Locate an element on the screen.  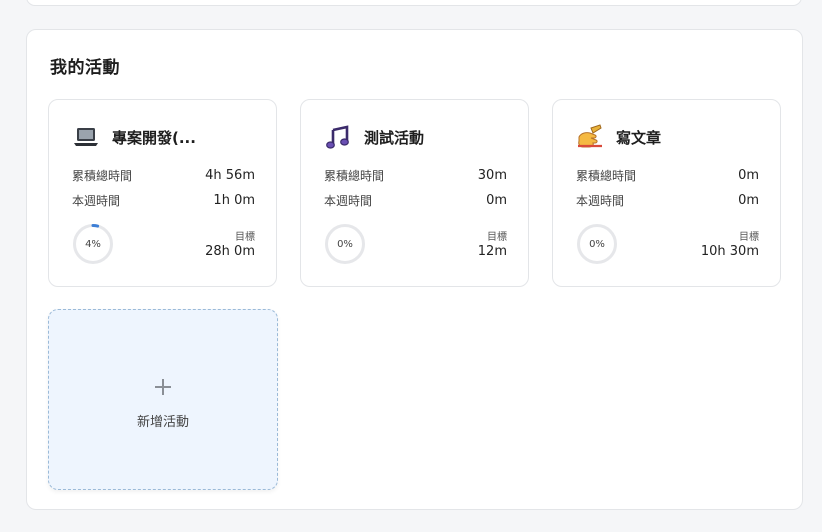
progress-percent: 4% is located at coordinates (93, 244).